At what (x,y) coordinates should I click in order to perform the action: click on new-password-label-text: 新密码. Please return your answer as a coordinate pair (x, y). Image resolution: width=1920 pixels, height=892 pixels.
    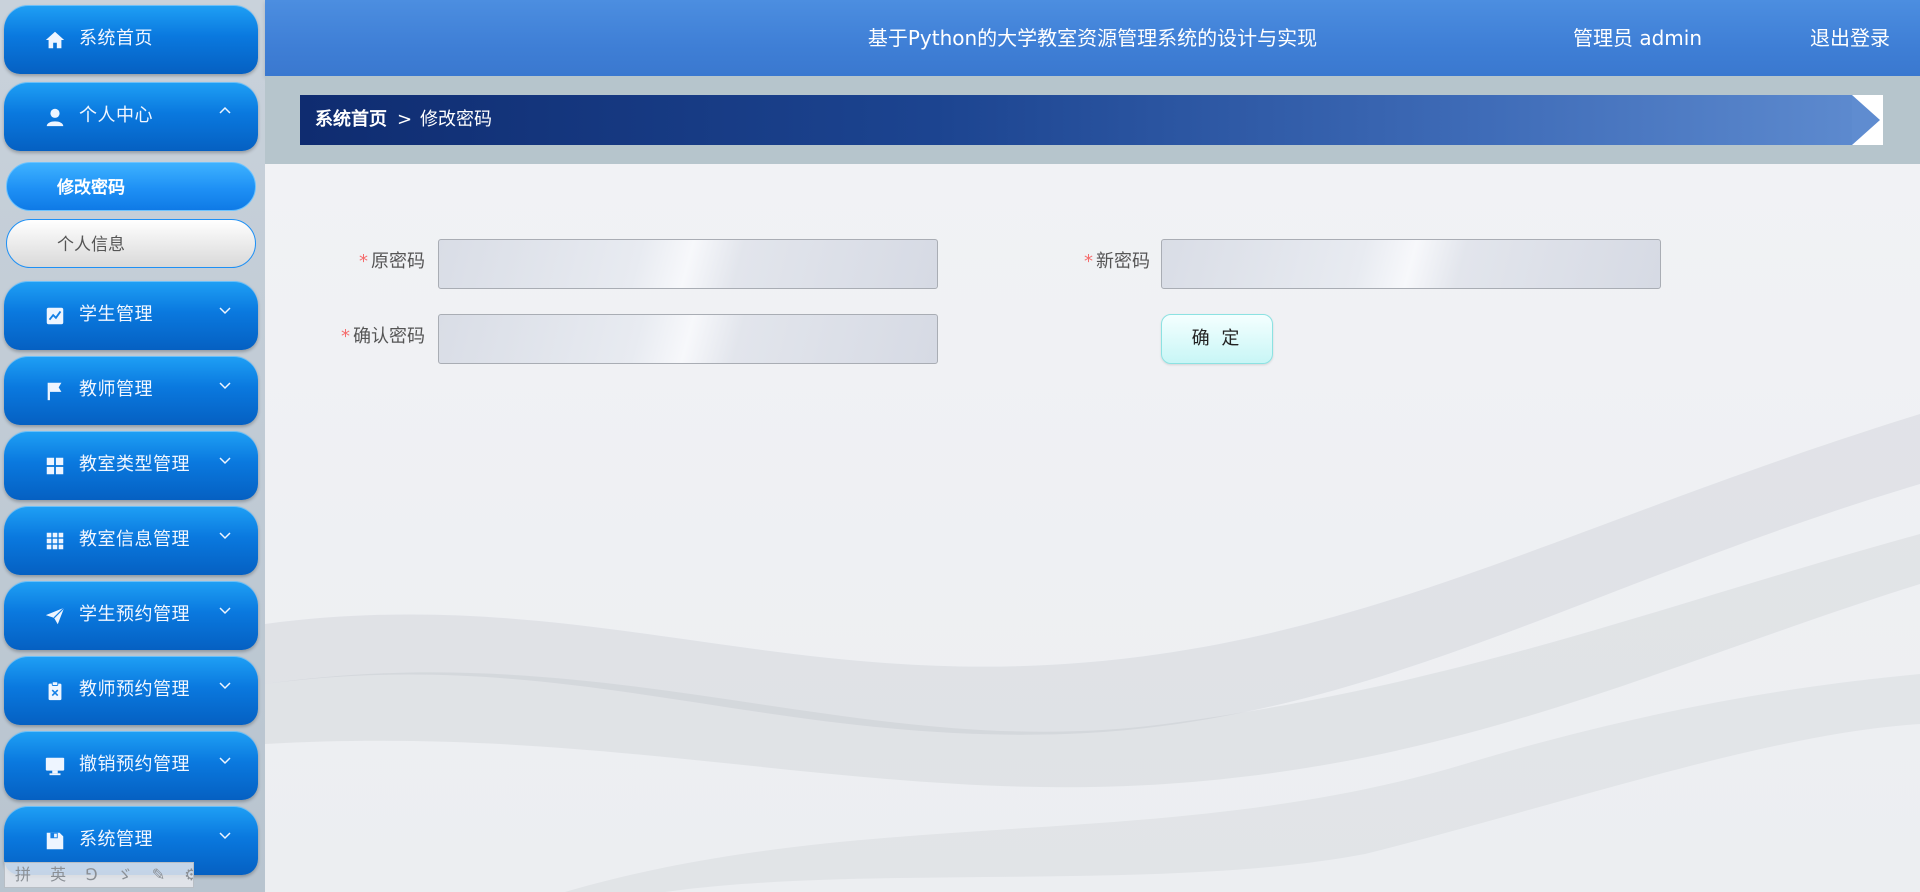
    Looking at the image, I should click on (1123, 261).